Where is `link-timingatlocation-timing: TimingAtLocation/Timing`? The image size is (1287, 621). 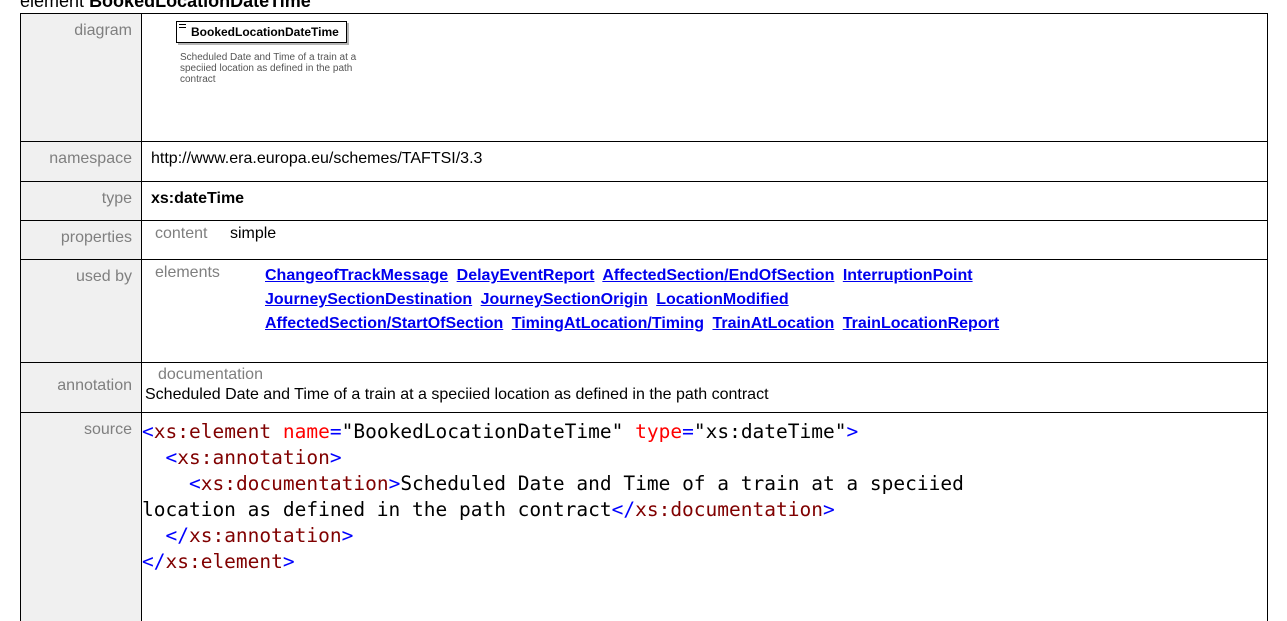
link-timingatlocation-timing: TimingAtLocation/Timing is located at coordinates (608, 323).